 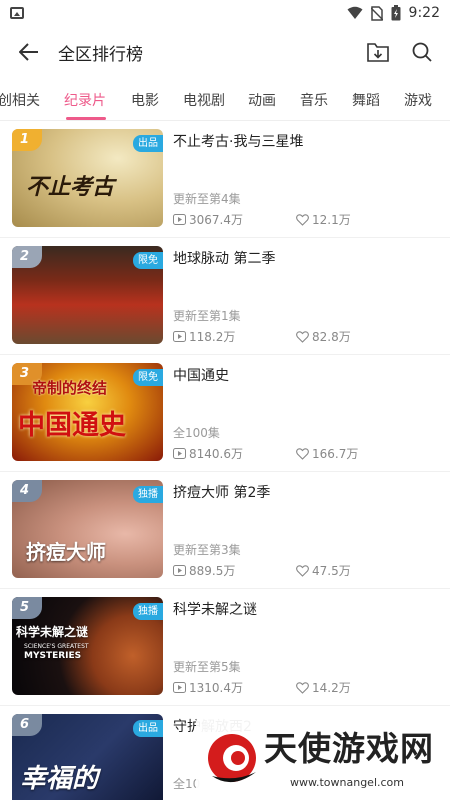 I want to click on view-count: 3067.4万, so click(x=208, y=219).